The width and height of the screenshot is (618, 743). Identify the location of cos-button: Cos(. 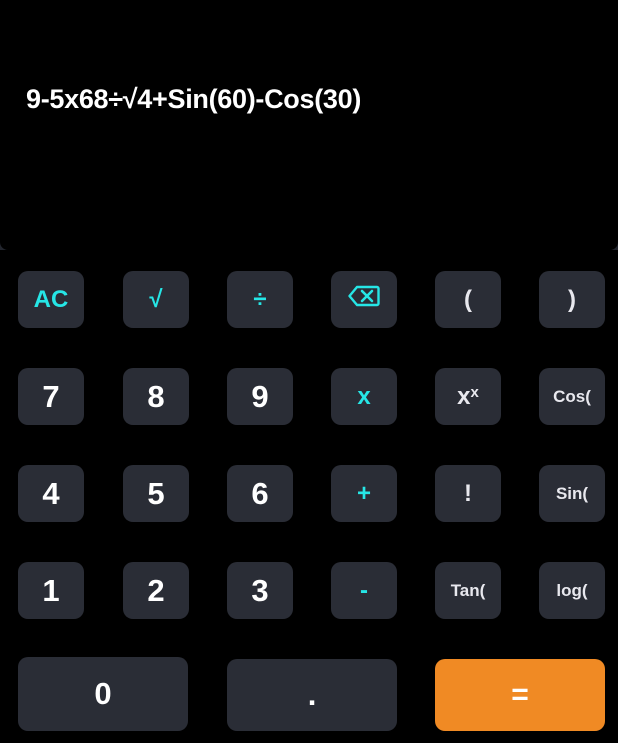
(572, 396).